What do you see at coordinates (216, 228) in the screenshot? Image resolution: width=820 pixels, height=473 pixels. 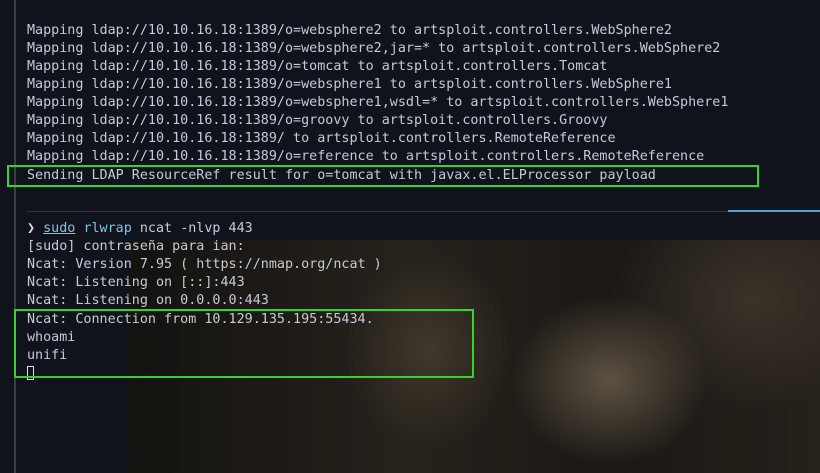 I see `command-args: -nlvp 443` at bounding box center [216, 228].